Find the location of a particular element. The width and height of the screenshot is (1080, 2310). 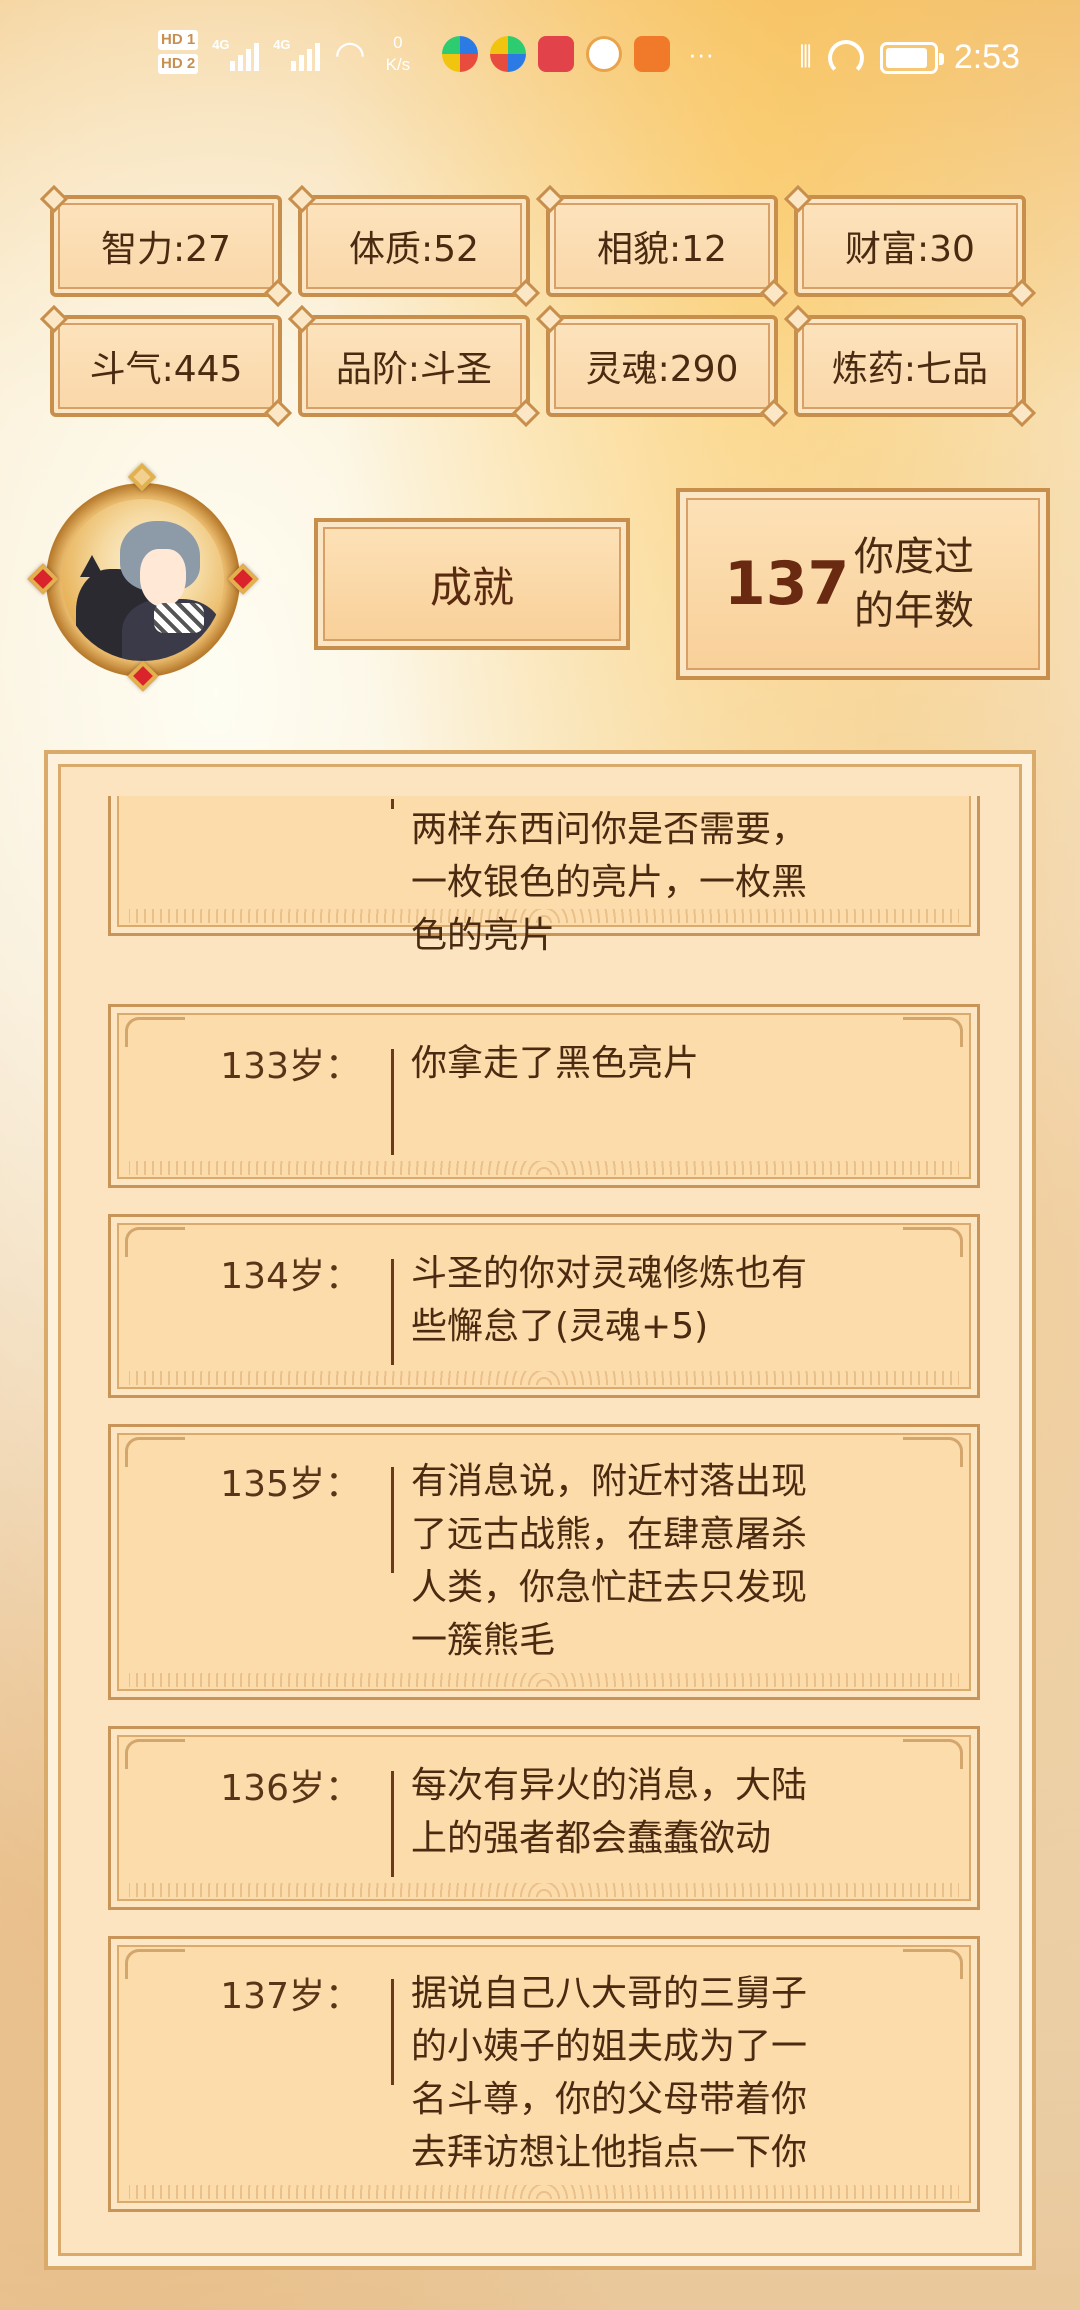

stat-soul: 灵魂:290 is located at coordinates (662, 366).